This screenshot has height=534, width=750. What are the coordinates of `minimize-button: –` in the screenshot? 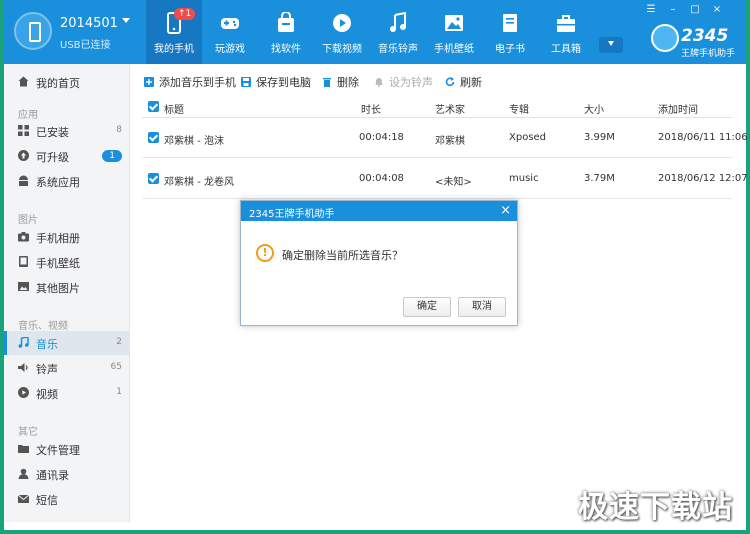 It's located at (673, 10).